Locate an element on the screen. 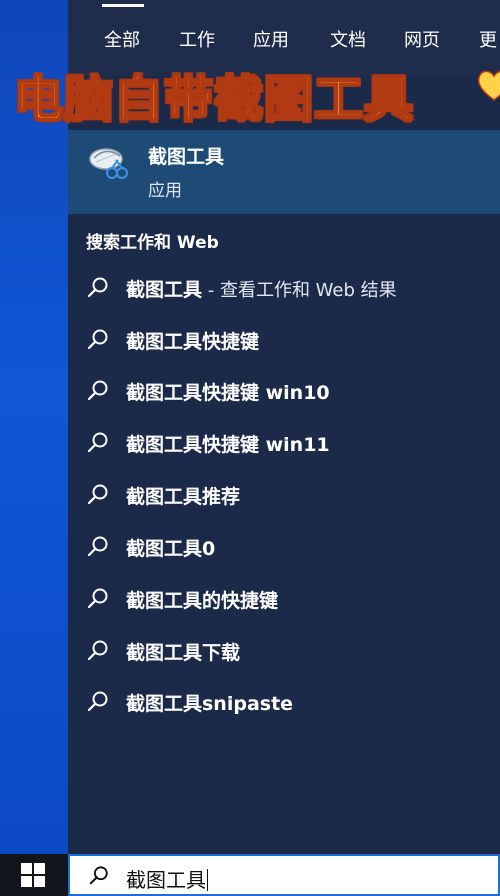  suggestion-item: 截图工具快捷键 win10 is located at coordinates (284, 391).